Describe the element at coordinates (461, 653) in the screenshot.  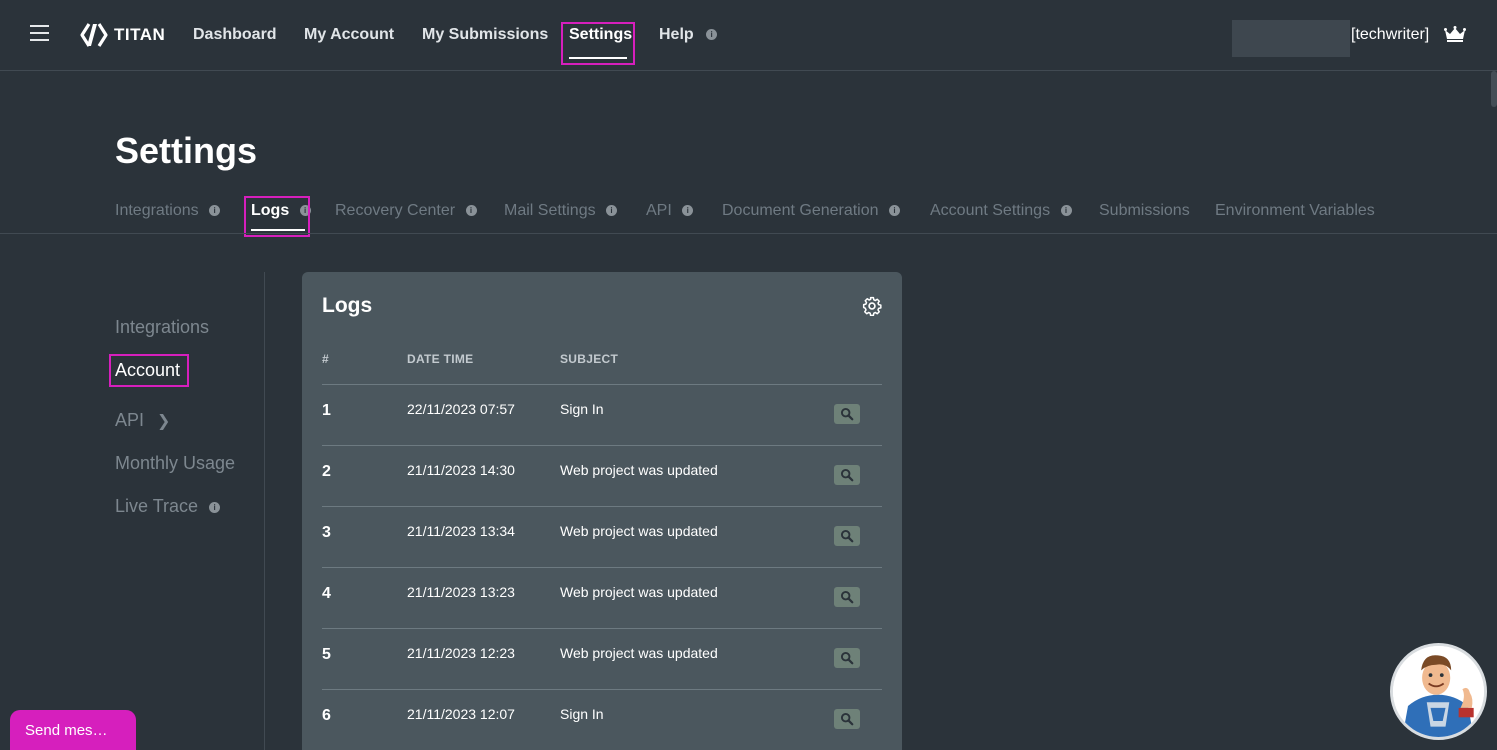
I see `row-datetime: 21/11/2023 12:23` at that location.